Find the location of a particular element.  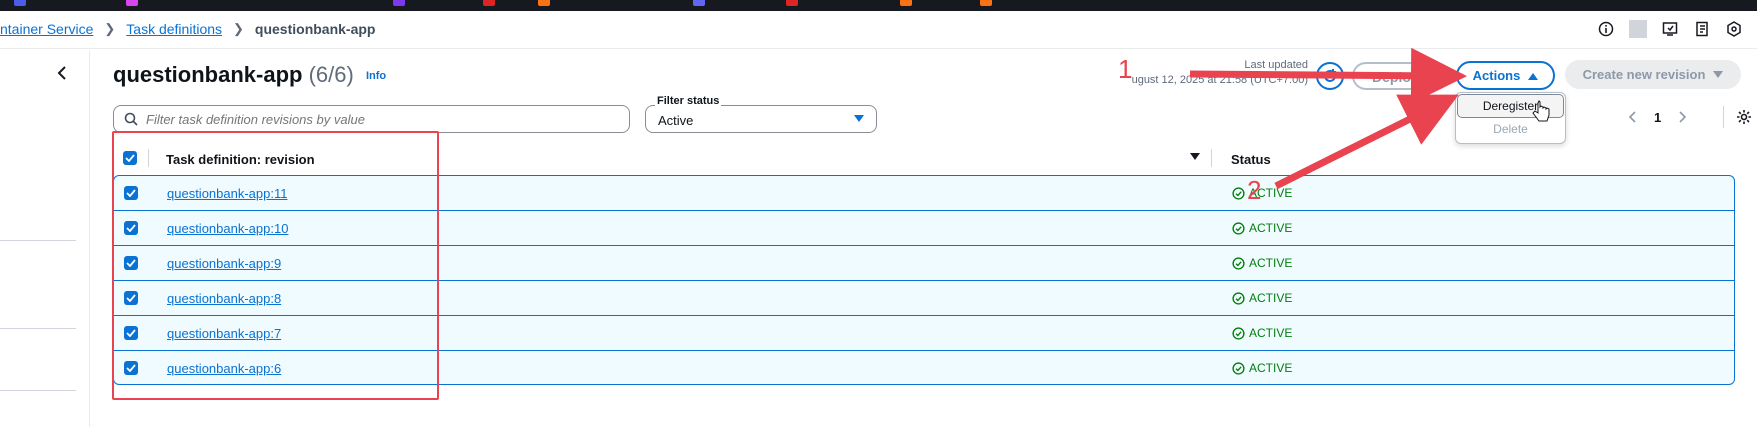

deploy-button: Deploy is located at coordinates (1394, 76).